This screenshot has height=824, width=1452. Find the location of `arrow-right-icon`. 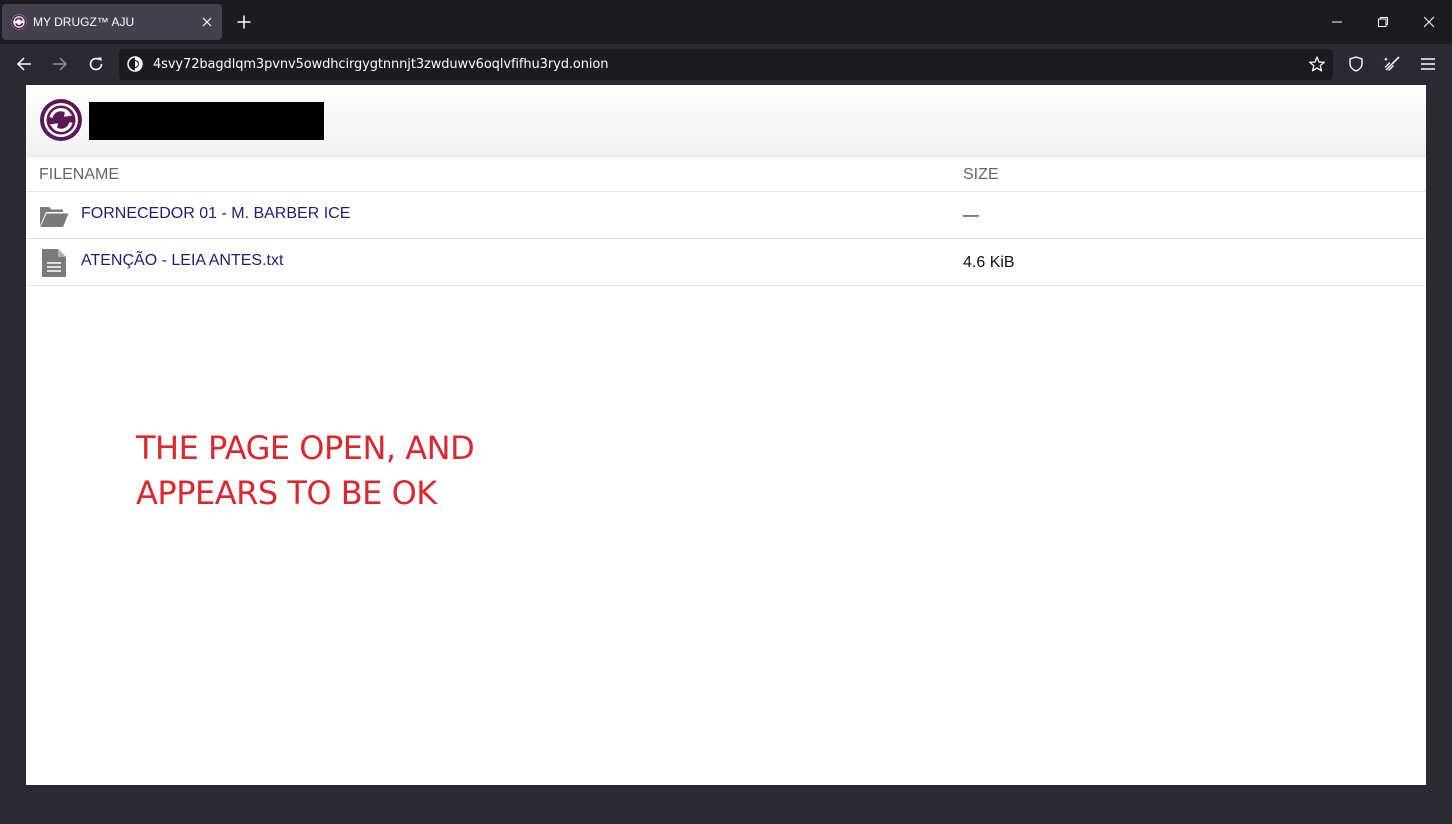

arrow-right-icon is located at coordinates (60, 64).